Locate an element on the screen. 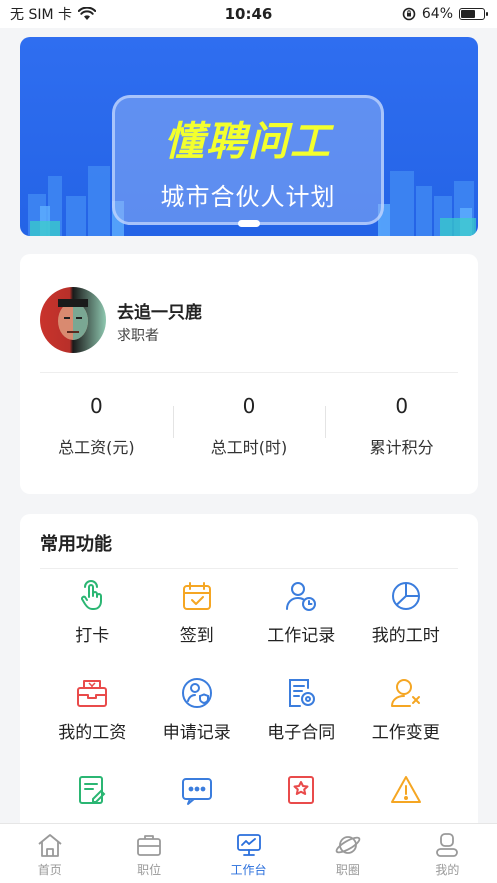 This screenshot has height=883, width=497. planet-icon is located at coordinates (348, 845).